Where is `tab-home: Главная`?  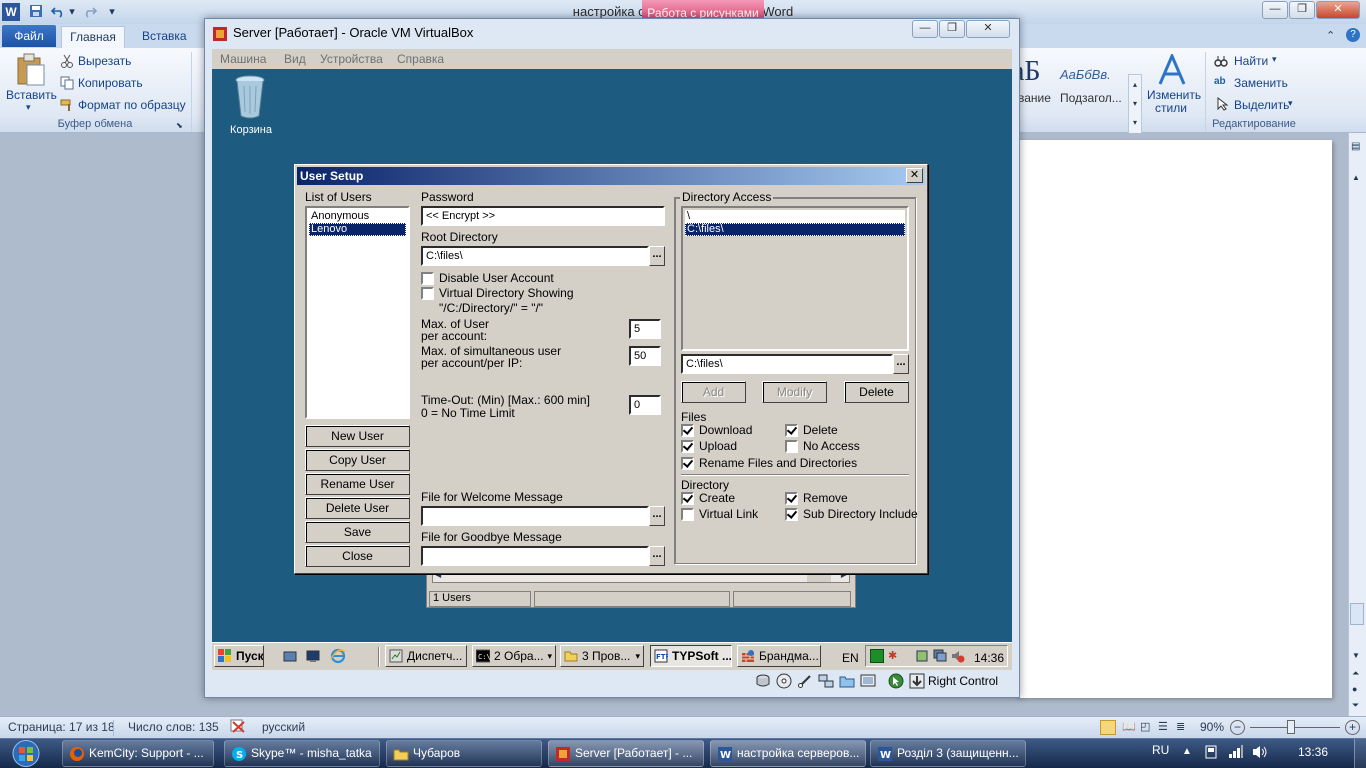 tab-home: Главная is located at coordinates (93, 37).